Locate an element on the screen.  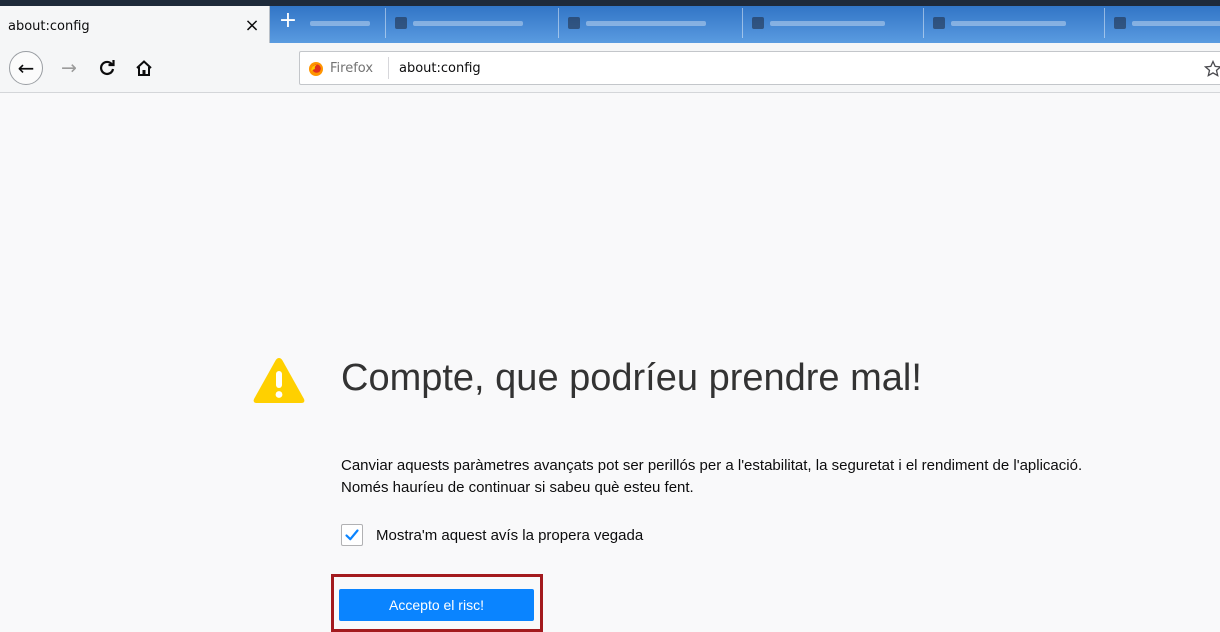
bookmark-star-icon is located at coordinates (1212, 69).